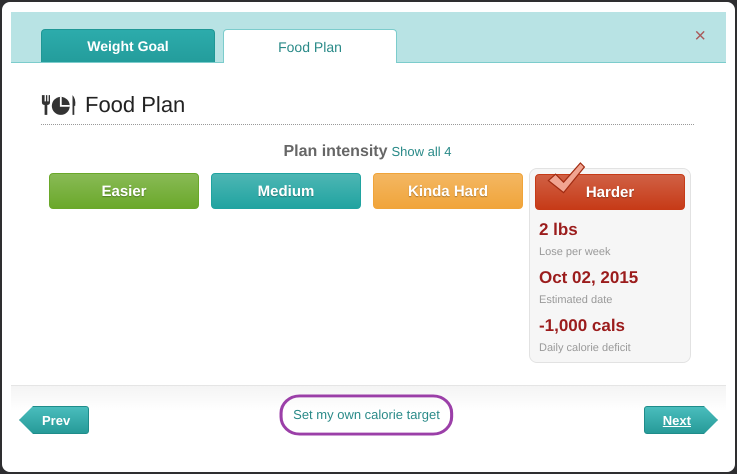 The height and width of the screenshot is (474, 737). I want to click on intensity-button: Medium, so click(286, 191).